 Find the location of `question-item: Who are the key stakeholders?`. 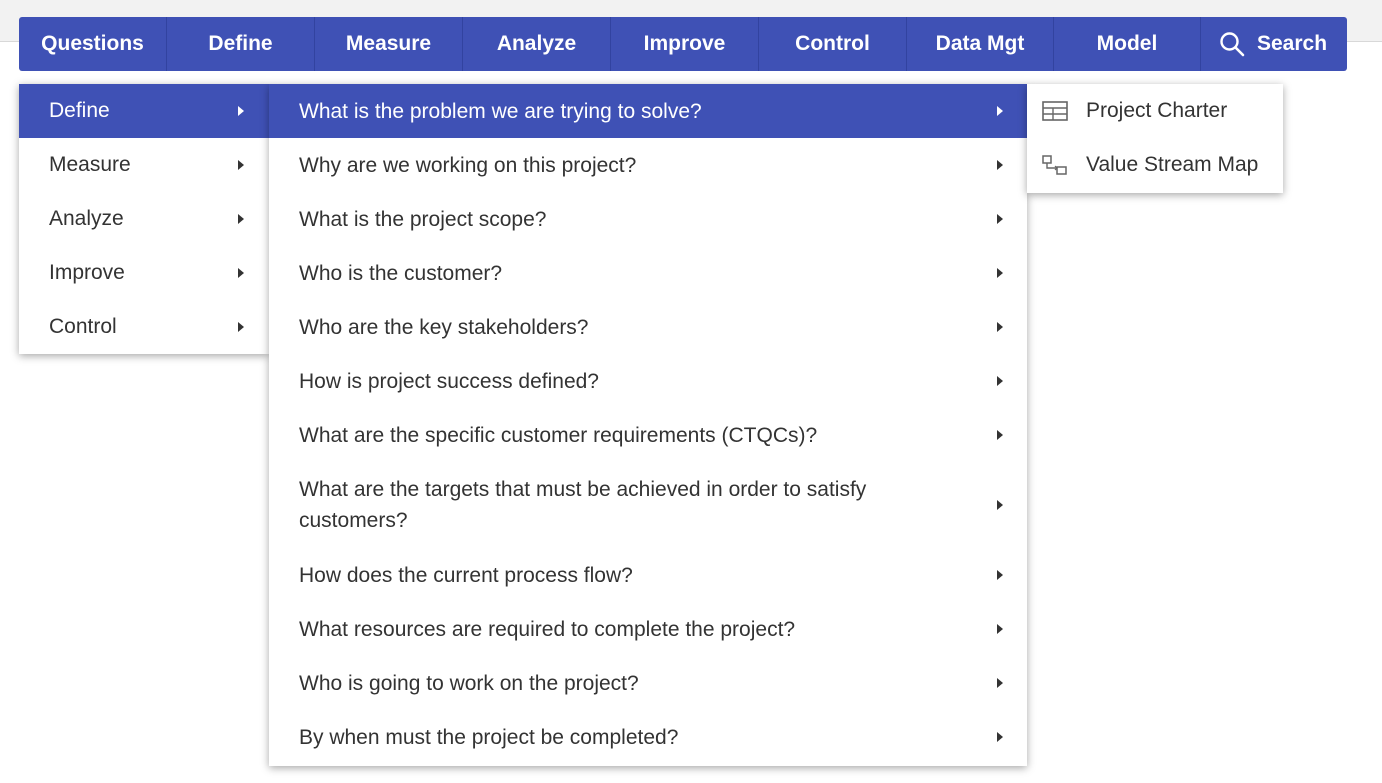

question-item: Who are the key stakeholders? is located at coordinates (648, 327).